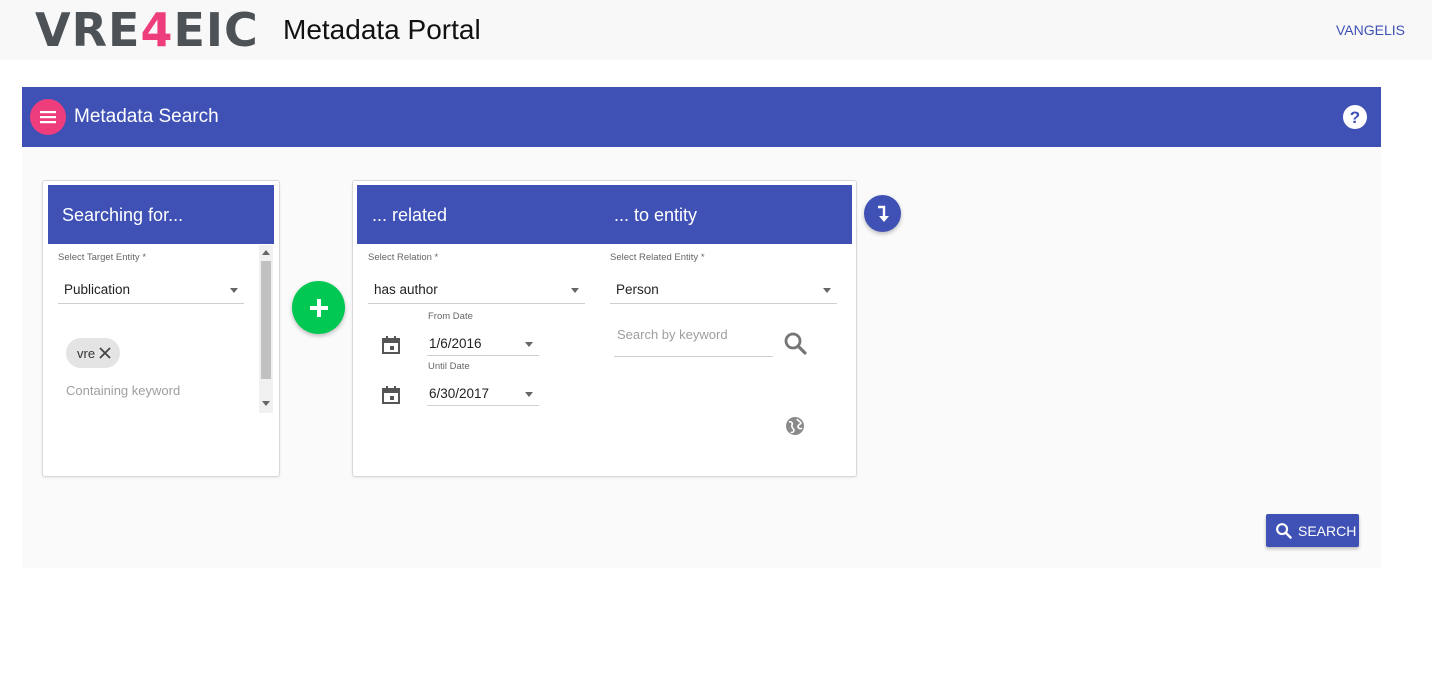  Describe the element at coordinates (637, 289) in the screenshot. I see `related-entity-value: Person` at that location.